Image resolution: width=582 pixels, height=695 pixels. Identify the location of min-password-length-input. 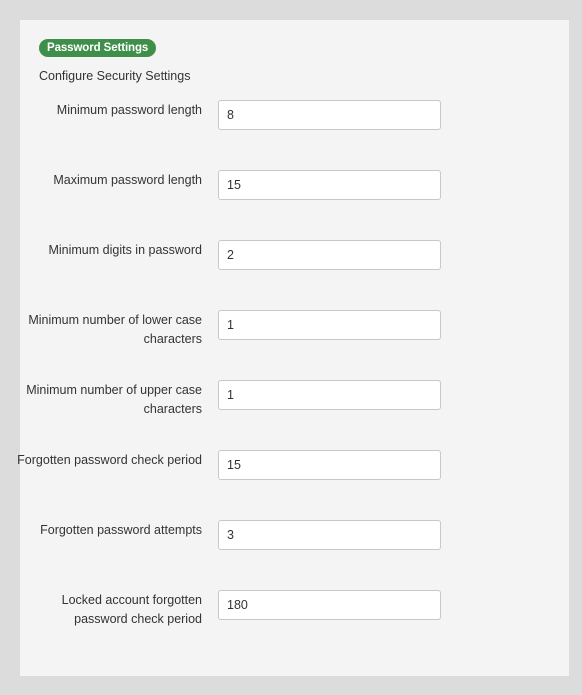
(329, 115).